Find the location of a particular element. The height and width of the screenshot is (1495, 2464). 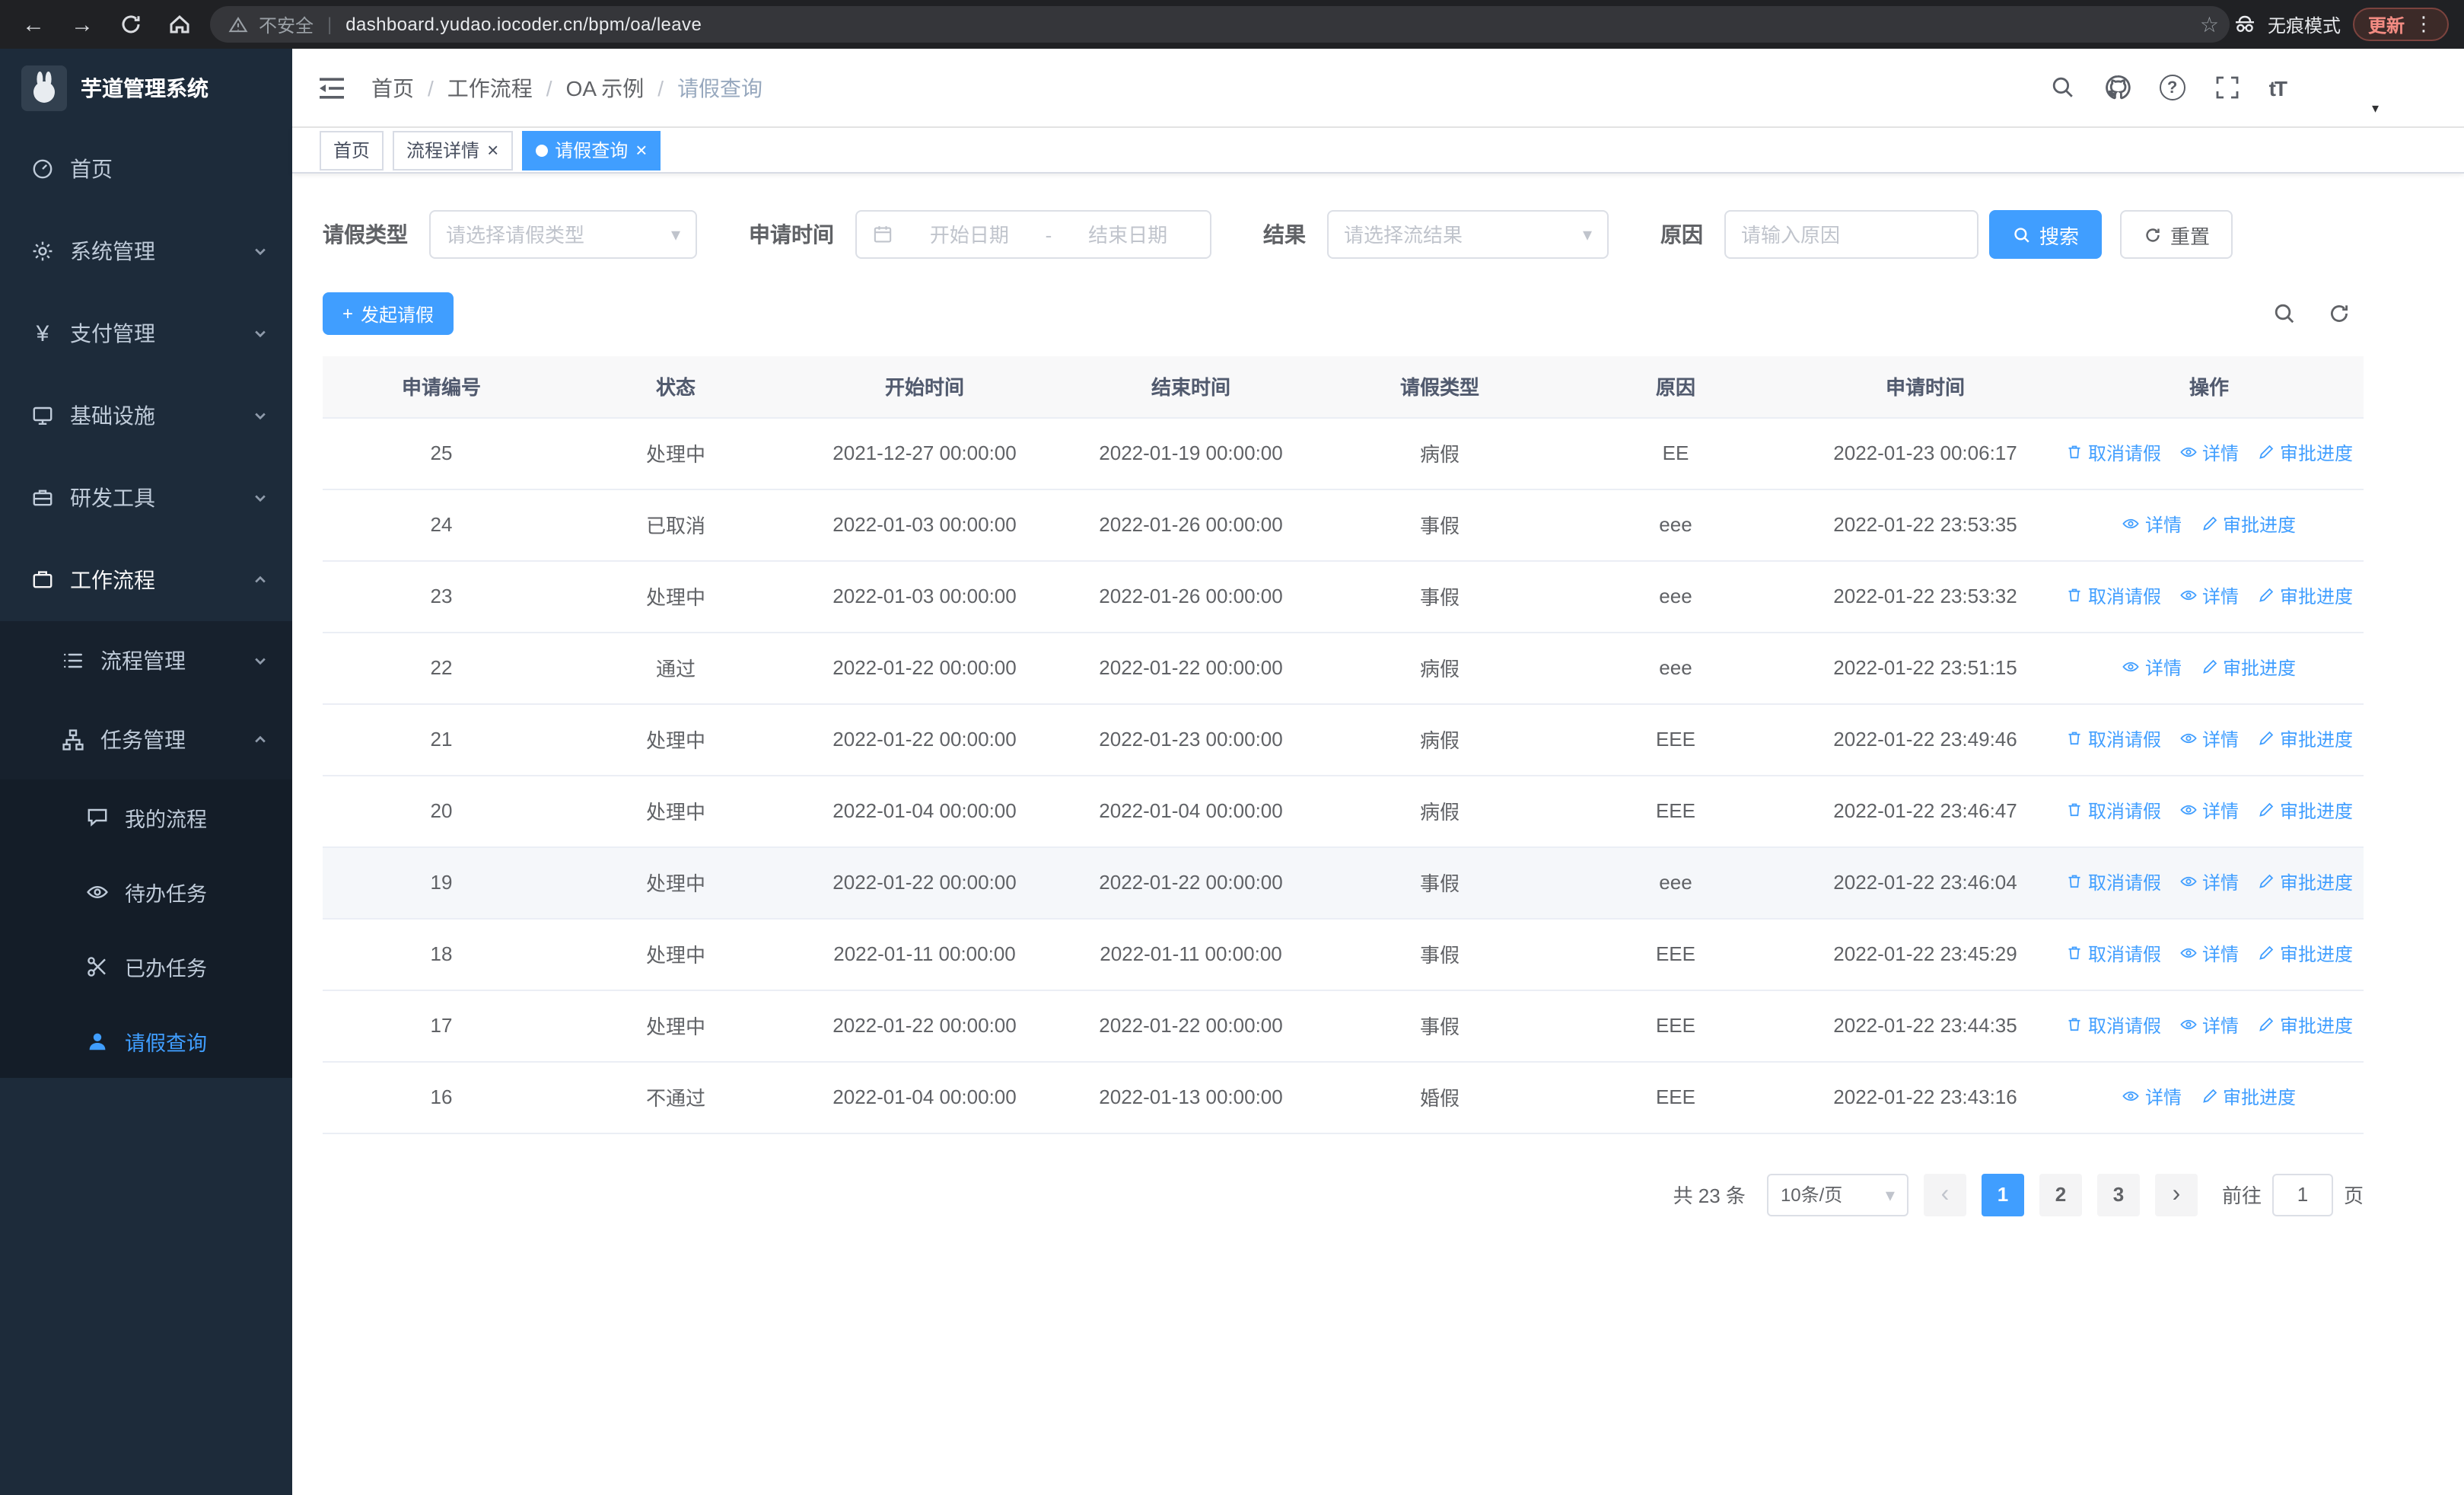

sidebar-item-task-management: 任务管理 is located at coordinates (146, 740).